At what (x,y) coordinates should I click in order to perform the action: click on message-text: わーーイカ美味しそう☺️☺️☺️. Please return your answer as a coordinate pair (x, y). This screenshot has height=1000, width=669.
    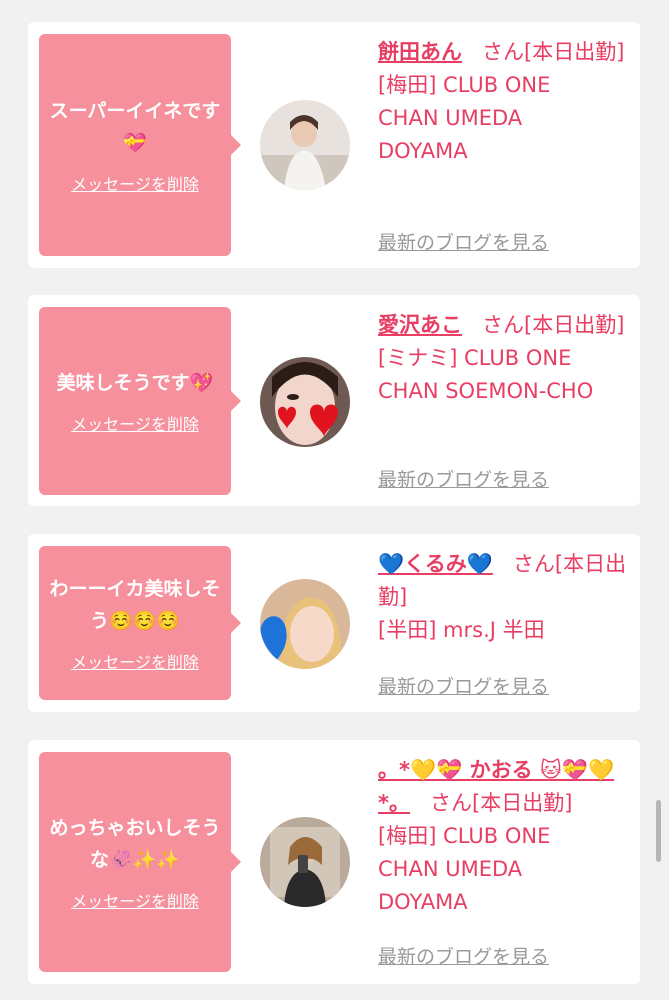
    Looking at the image, I should click on (135, 605).